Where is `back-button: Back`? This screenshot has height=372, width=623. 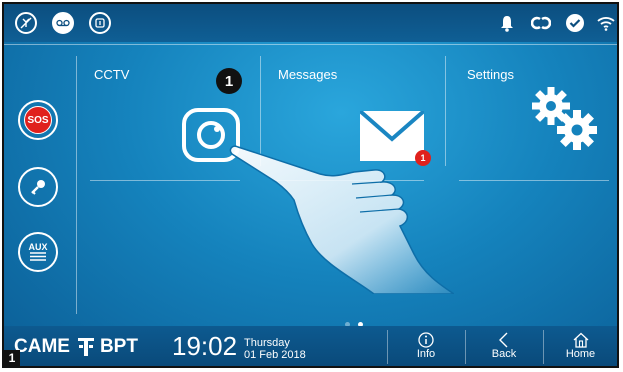 back-button: Back is located at coordinates (504, 346).